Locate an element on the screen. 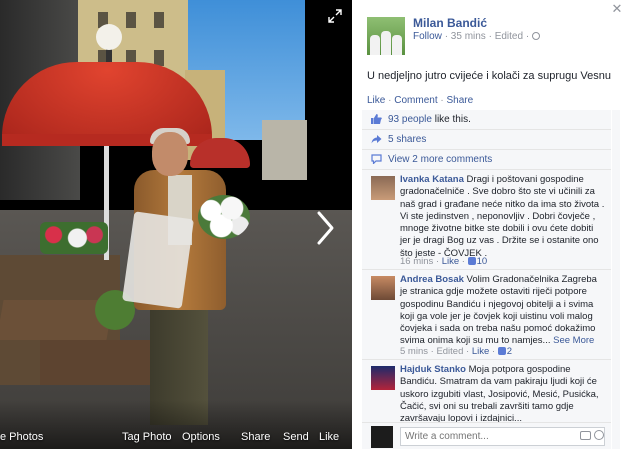 The image size is (625, 449). comment-bubble-icon is located at coordinates (376, 159).